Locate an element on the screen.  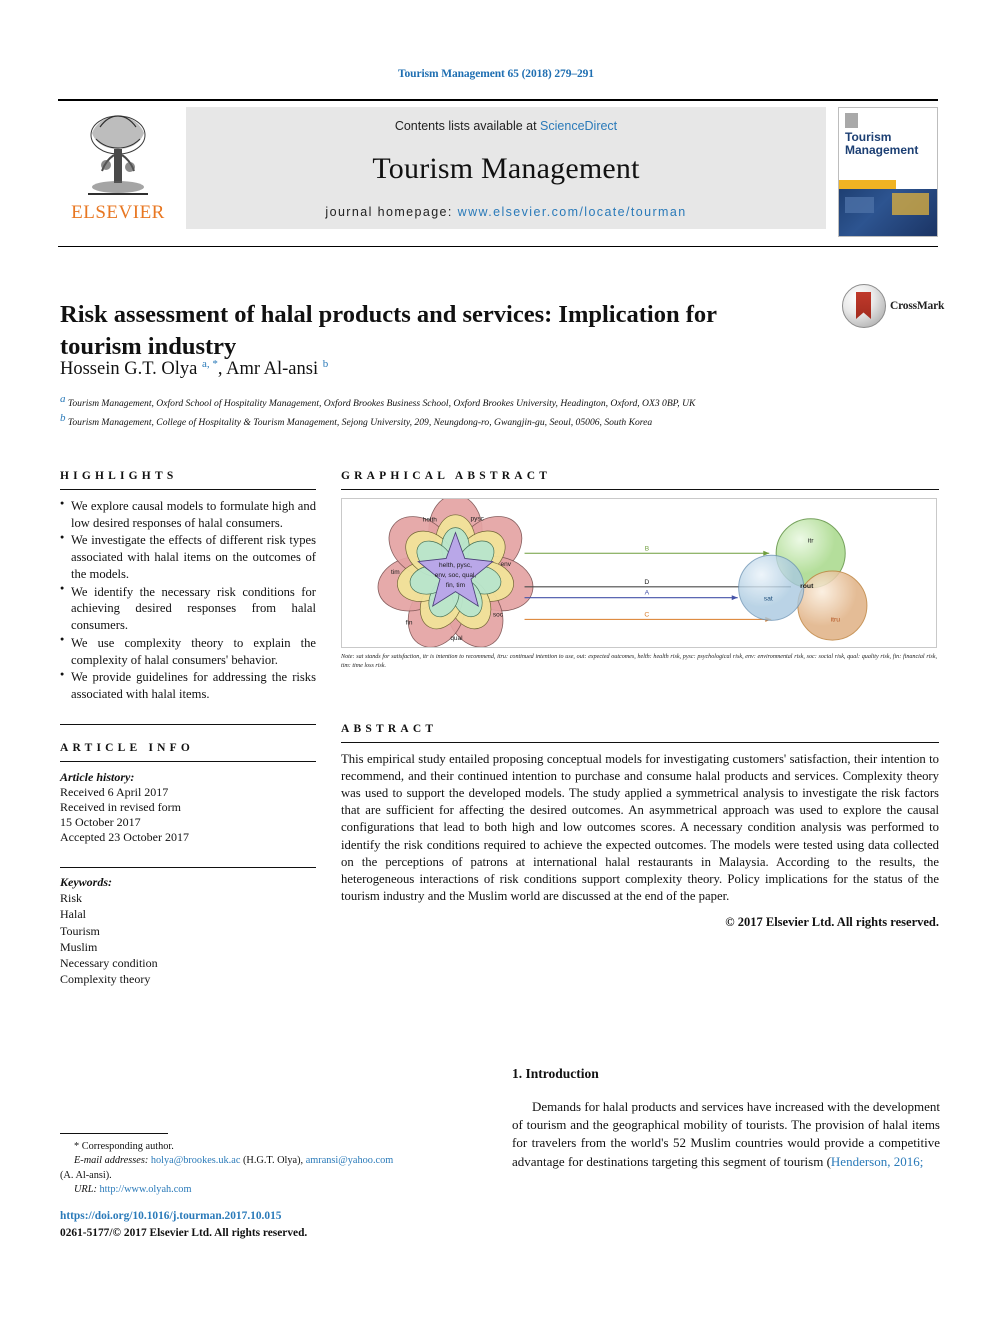
author-list: Hossein G.T. Olya a, *, Amr Al-ansi b is located at coordinates (194, 369).